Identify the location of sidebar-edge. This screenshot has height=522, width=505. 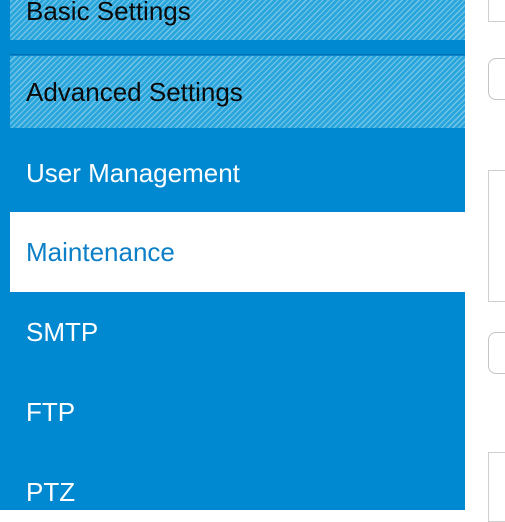
(5, 255).